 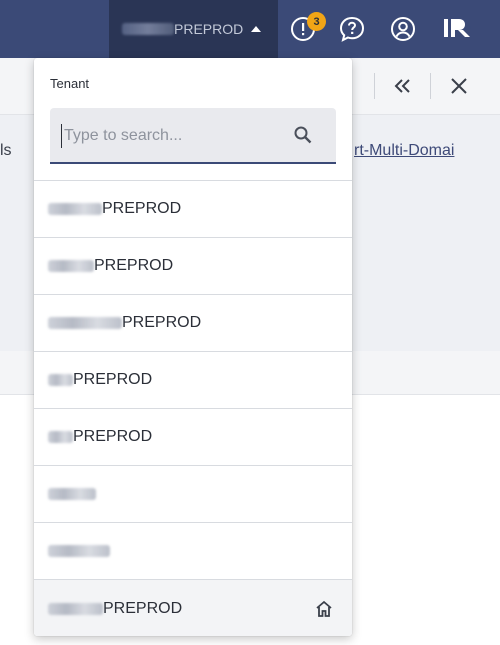 I want to click on search-icon, so click(x=303, y=135).